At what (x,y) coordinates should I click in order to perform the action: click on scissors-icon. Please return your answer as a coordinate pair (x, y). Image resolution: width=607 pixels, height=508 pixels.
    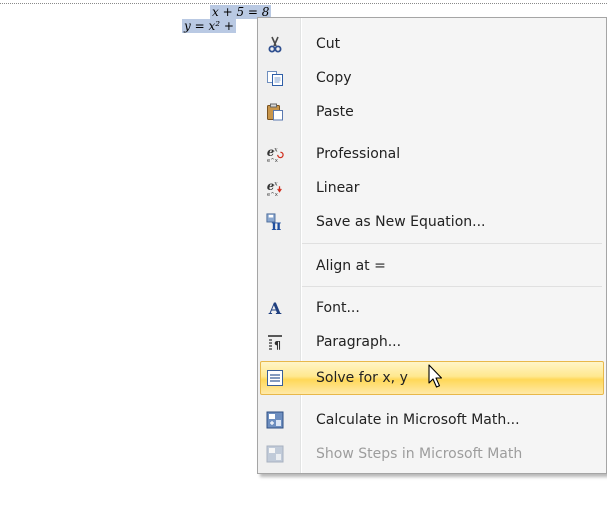
    Looking at the image, I should click on (275, 44).